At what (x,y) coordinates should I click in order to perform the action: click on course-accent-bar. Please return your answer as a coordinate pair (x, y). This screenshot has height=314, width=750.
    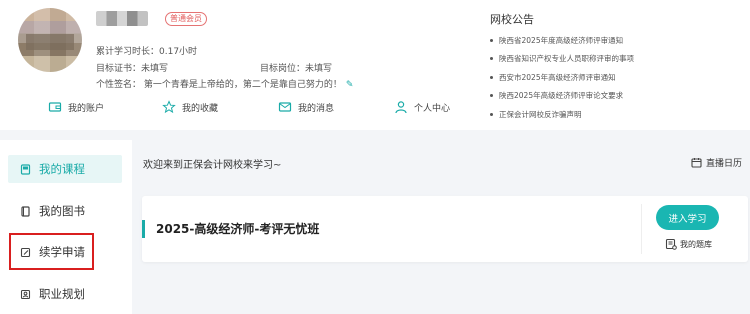
    Looking at the image, I should click on (143, 229).